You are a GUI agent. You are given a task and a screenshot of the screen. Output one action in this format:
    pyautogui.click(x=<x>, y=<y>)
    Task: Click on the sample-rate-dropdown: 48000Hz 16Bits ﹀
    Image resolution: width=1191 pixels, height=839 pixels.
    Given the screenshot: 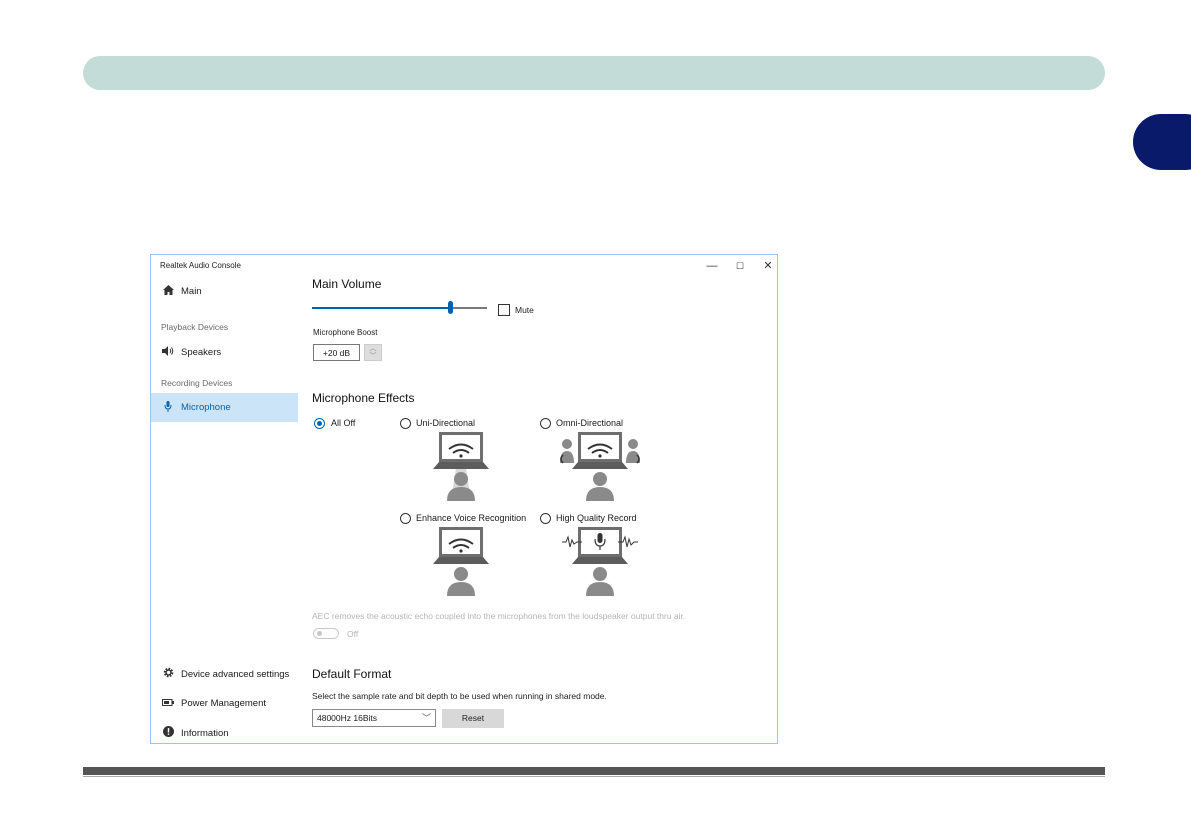 What is the action you would take?
    pyautogui.click(x=374, y=718)
    